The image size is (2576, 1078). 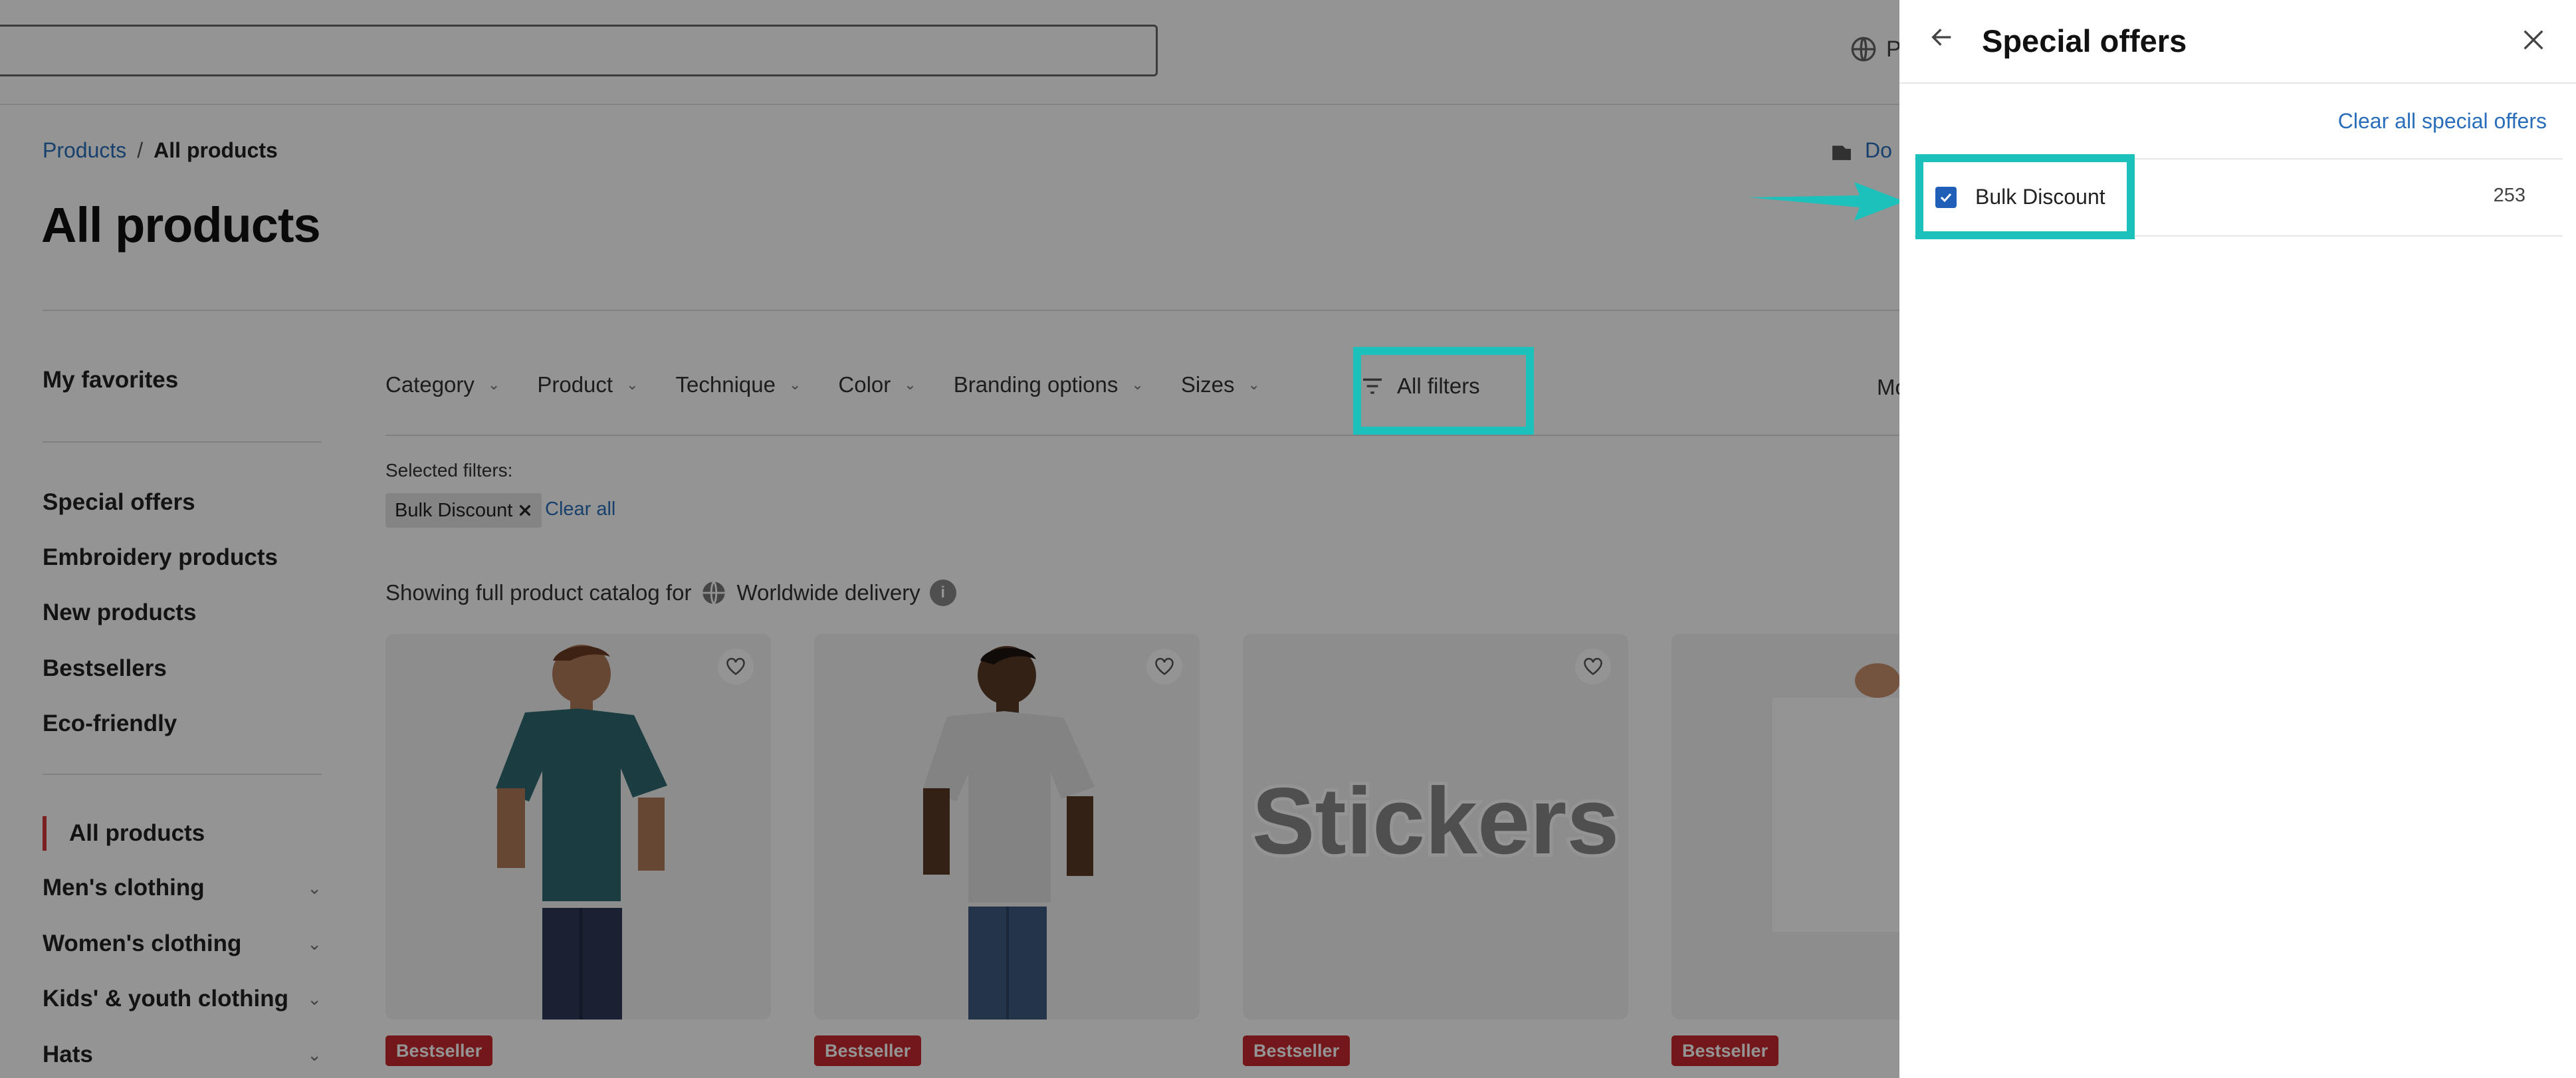 What do you see at coordinates (2533, 40) in the screenshot?
I see `close-icon` at bounding box center [2533, 40].